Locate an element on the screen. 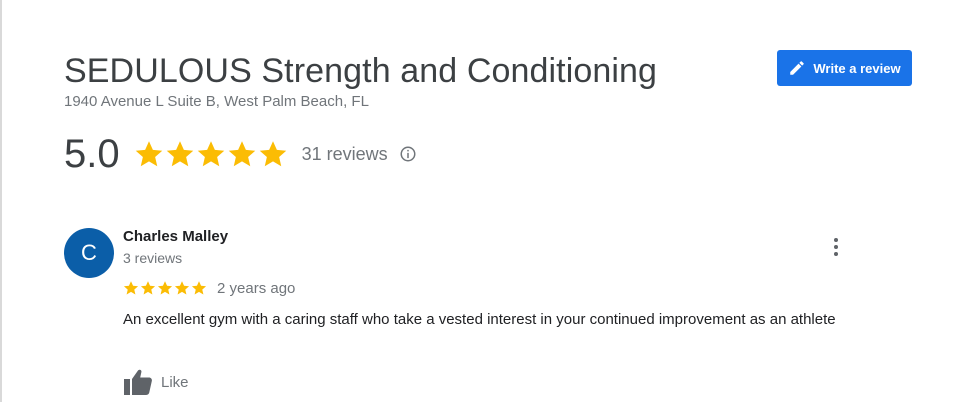 This screenshot has height=402, width=975. thumbs-up-icon is located at coordinates (138, 382).